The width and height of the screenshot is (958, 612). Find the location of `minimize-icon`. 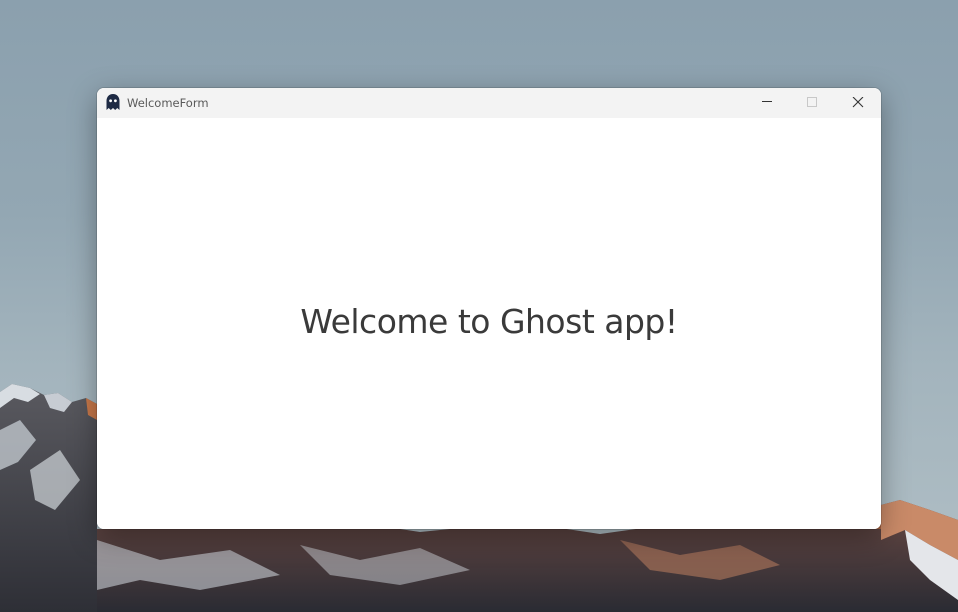

minimize-icon is located at coordinates (767, 101).